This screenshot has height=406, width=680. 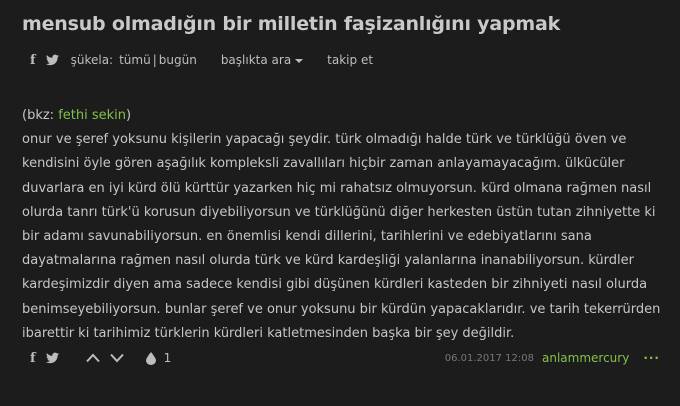 I want to click on entry-meta: 06.01.2017 12:08 anlammercury ···, so click(x=552, y=358).